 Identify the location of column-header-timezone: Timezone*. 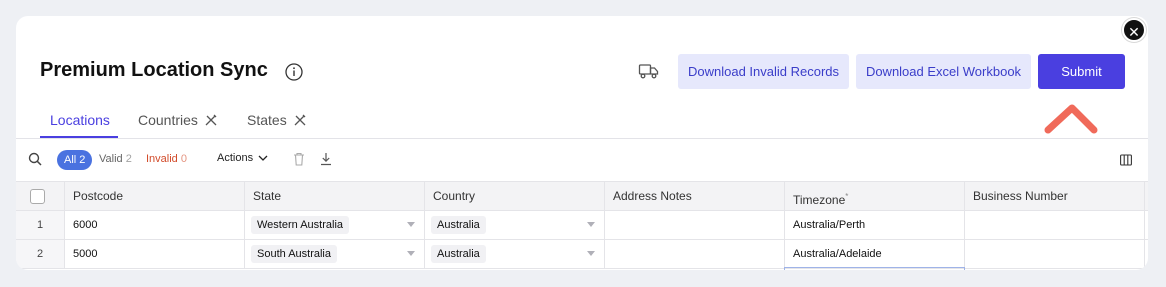
(875, 196).